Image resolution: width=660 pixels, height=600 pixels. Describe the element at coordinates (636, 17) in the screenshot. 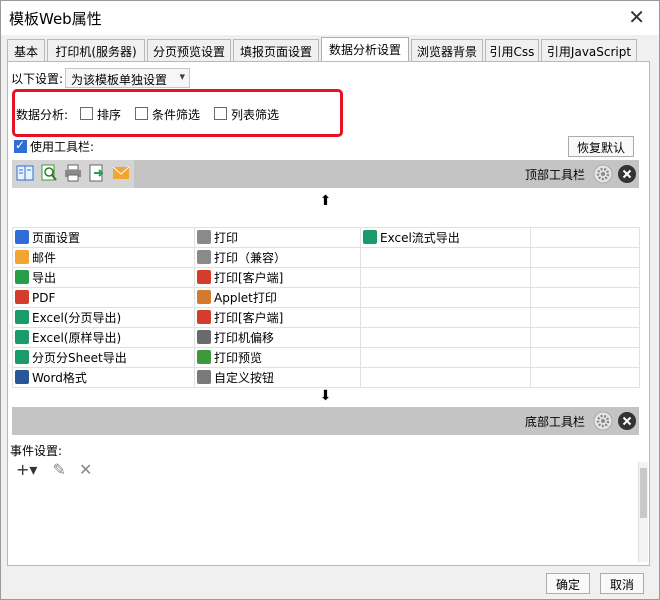

I see `close-icon: ✕` at that location.